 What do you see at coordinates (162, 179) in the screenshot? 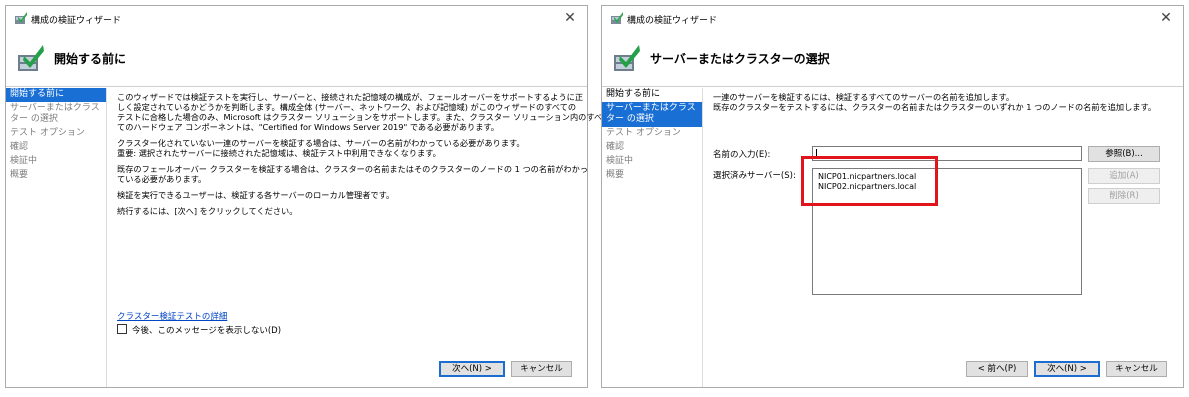
I see `text-line: ている必要があります。` at bounding box center [162, 179].